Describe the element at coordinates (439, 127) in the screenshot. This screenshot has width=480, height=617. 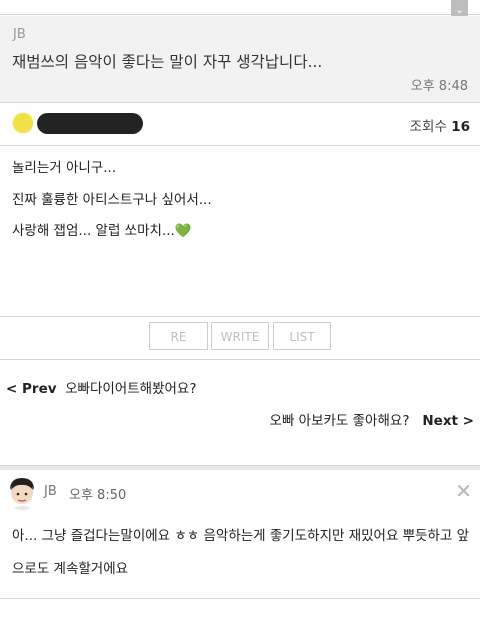
I see `view-count: 조회수 16` at that location.